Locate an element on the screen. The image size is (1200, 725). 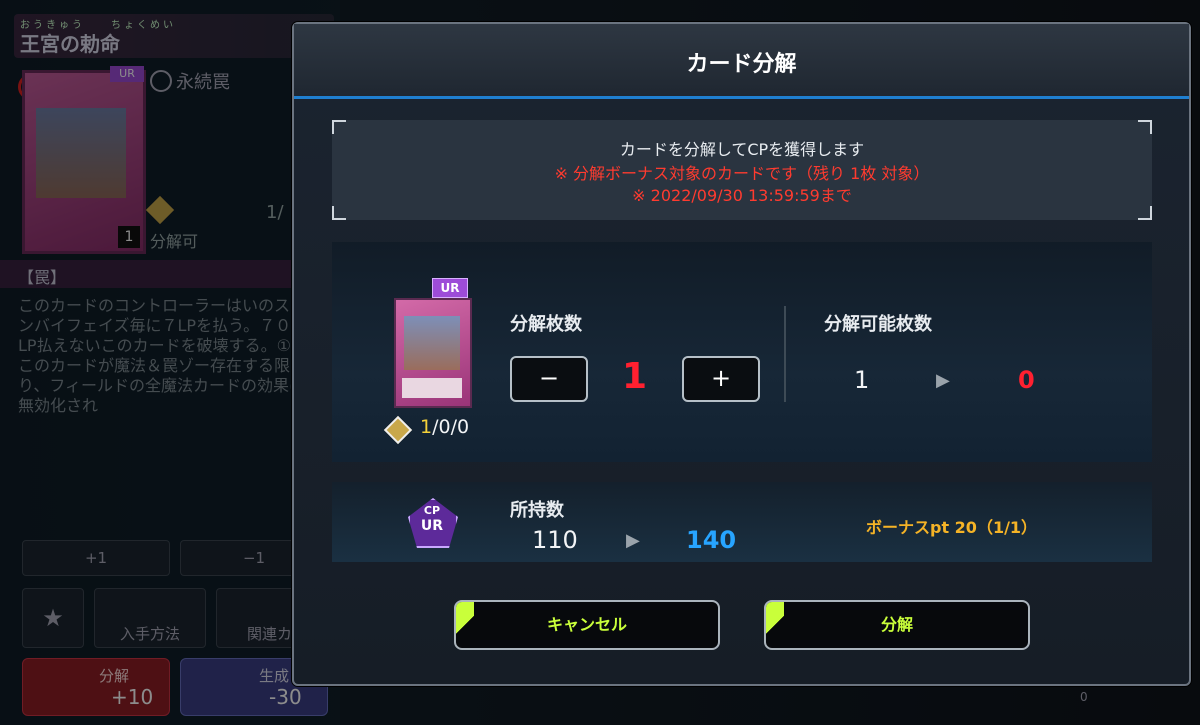
divider is located at coordinates (785, 354).